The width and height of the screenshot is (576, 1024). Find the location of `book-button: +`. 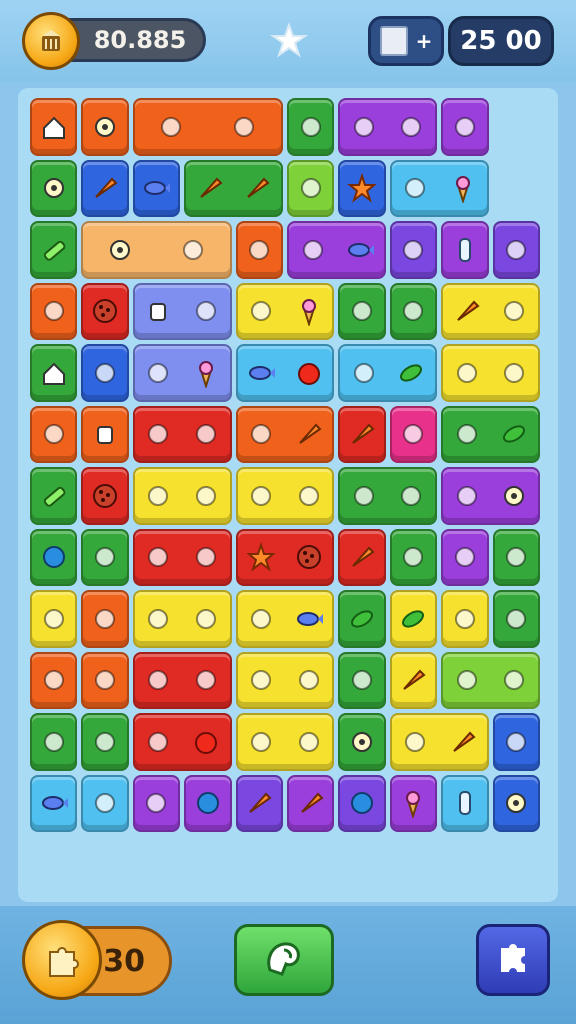

book-button: + is located at coordinates (406, 41).